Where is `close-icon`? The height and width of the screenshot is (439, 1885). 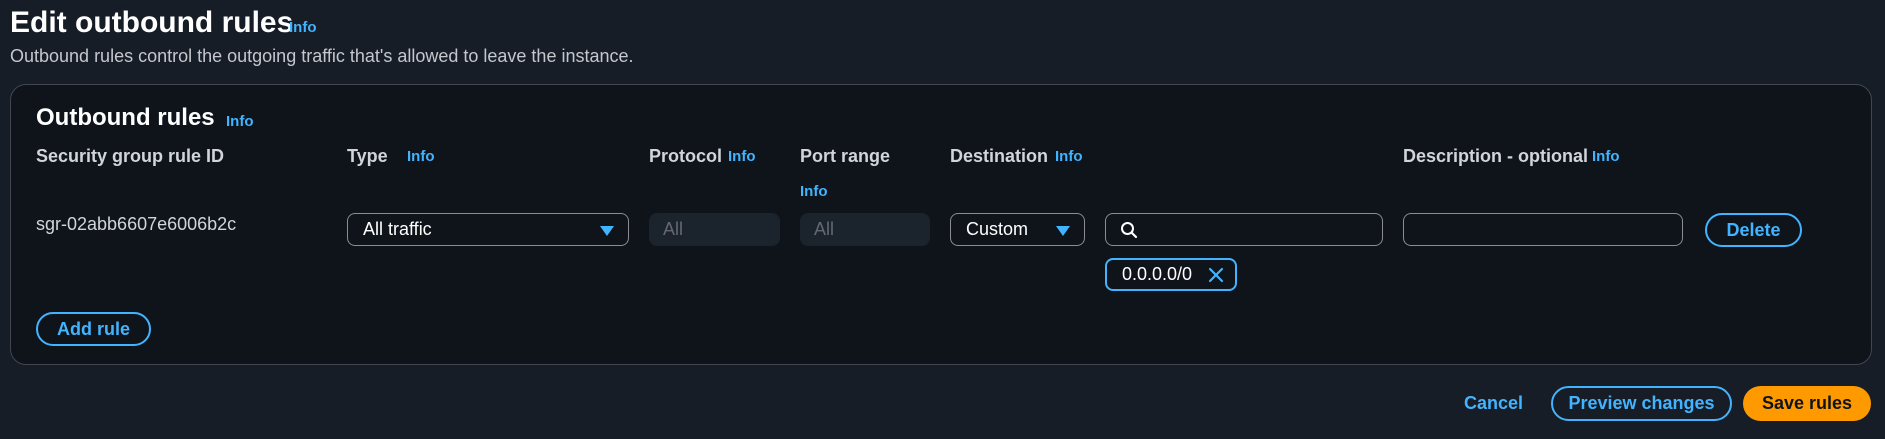 close-icon is located at coordinates (1216, 275).